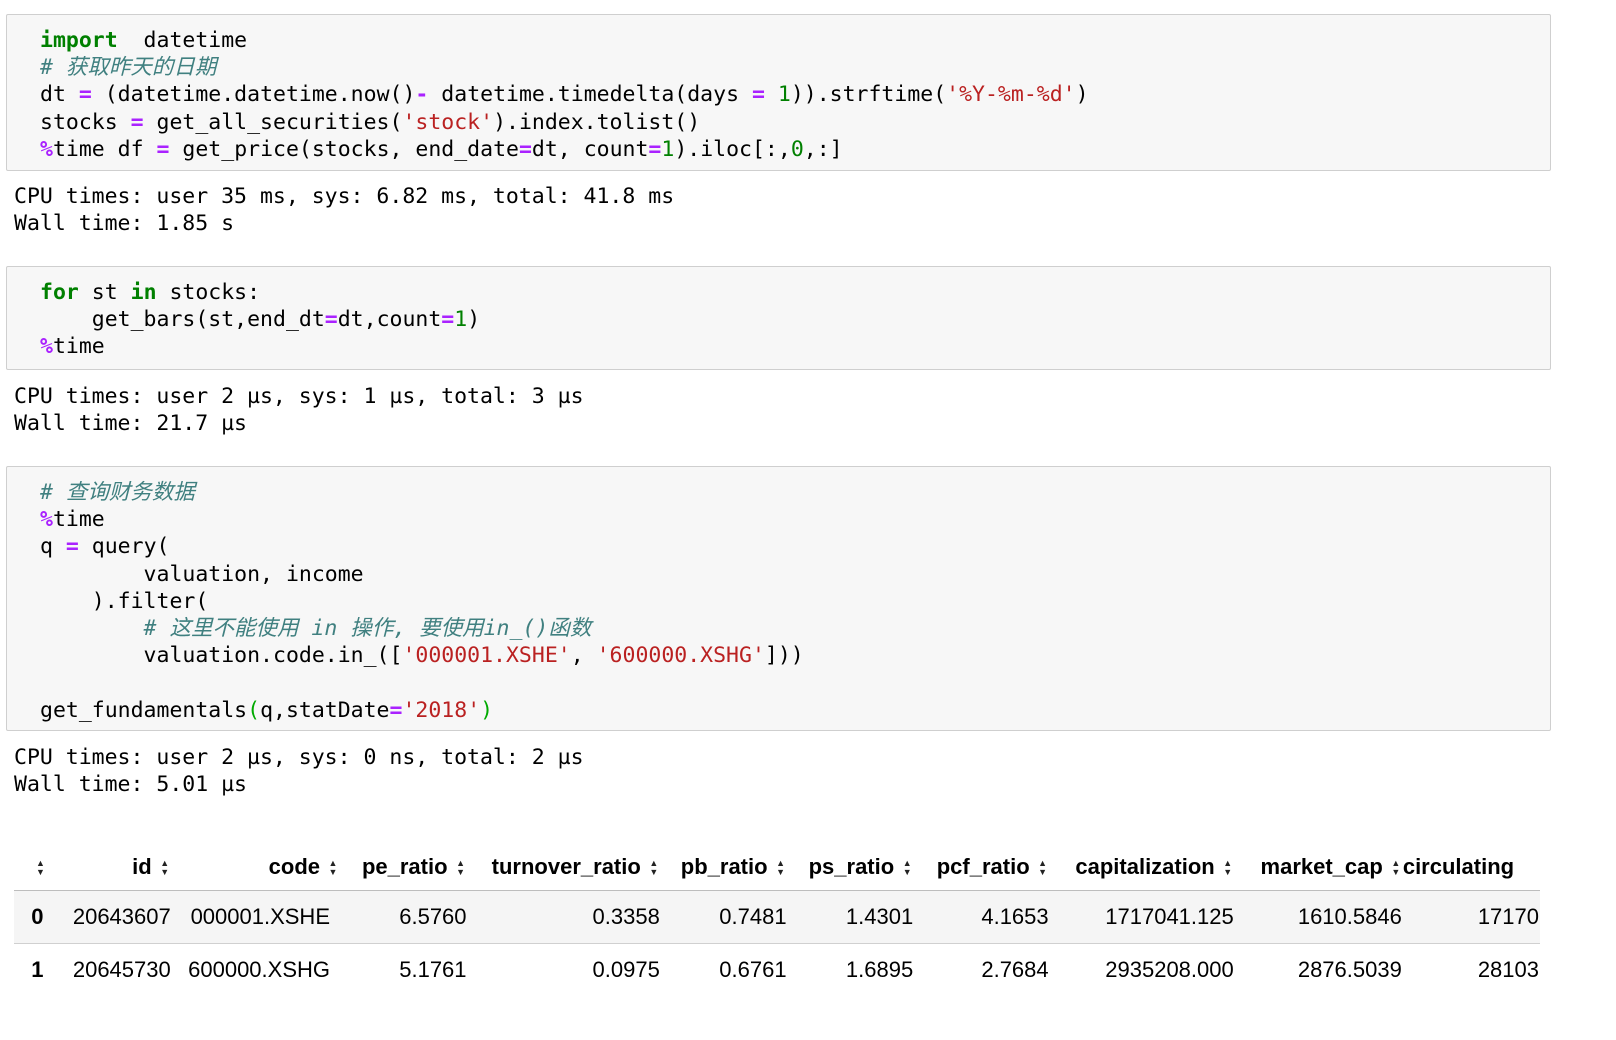  What do you see at coordinates (1015, 969) in the screenshot?
I see `table-cell: 2.7684` at bounding box center [1015, 969].